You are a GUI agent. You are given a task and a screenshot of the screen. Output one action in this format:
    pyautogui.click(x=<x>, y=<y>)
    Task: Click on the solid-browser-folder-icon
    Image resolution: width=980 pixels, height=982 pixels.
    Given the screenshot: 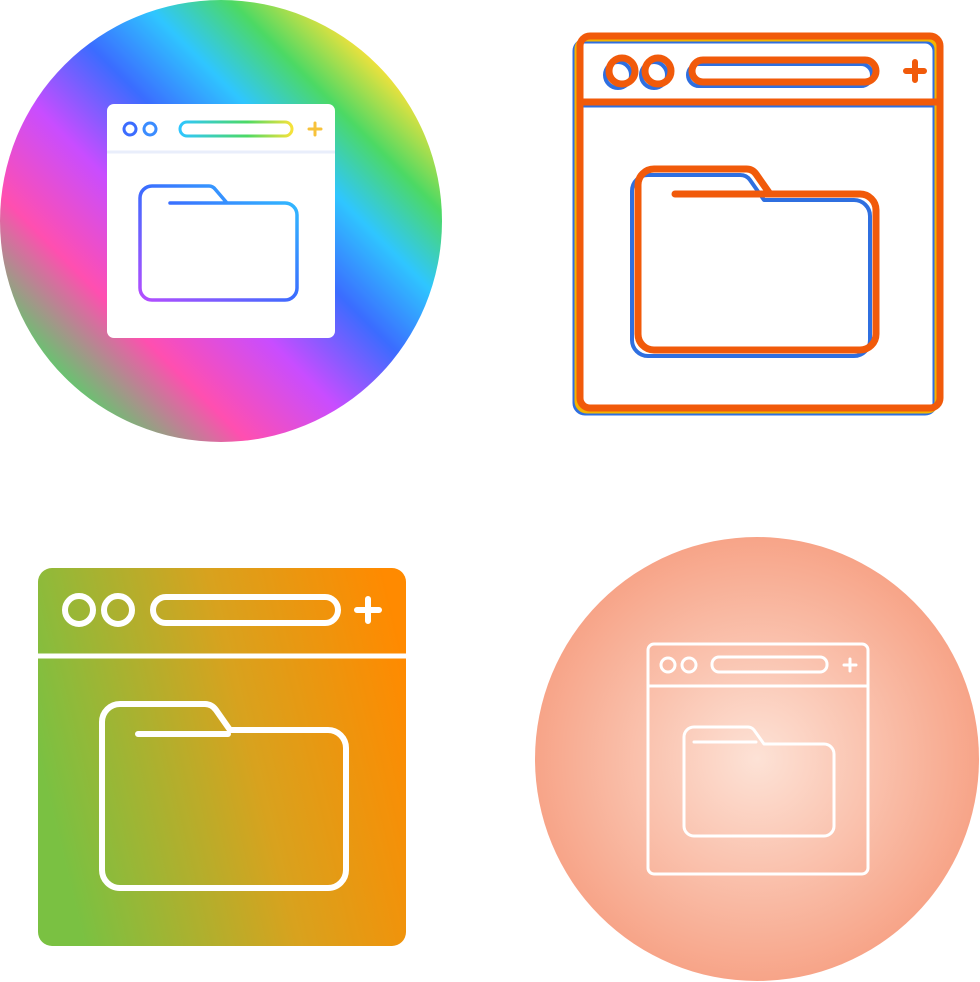 What is the action you would take?
    pyautogui.click(x=222, y=757)
    